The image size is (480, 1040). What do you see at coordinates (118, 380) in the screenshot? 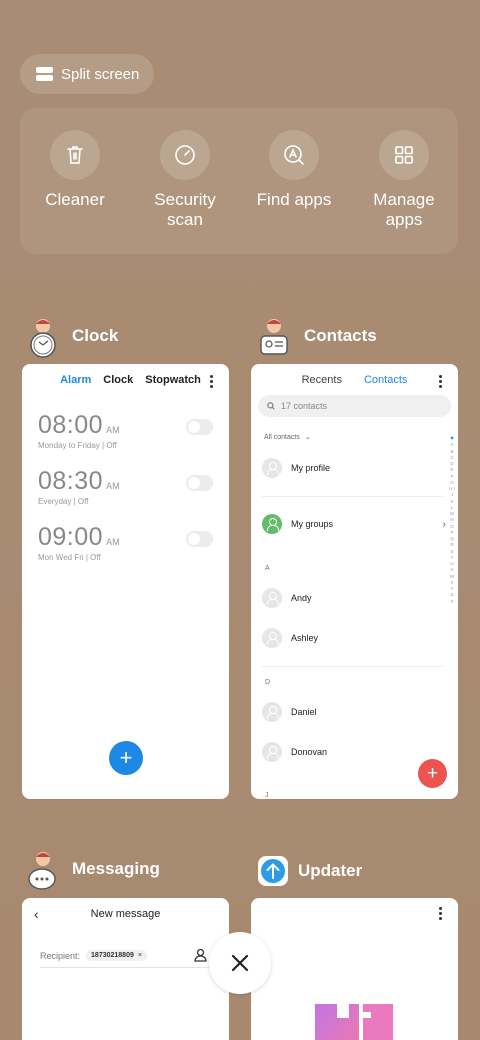
I see `tab-clock: Clock` at bounding box center [118, 380].